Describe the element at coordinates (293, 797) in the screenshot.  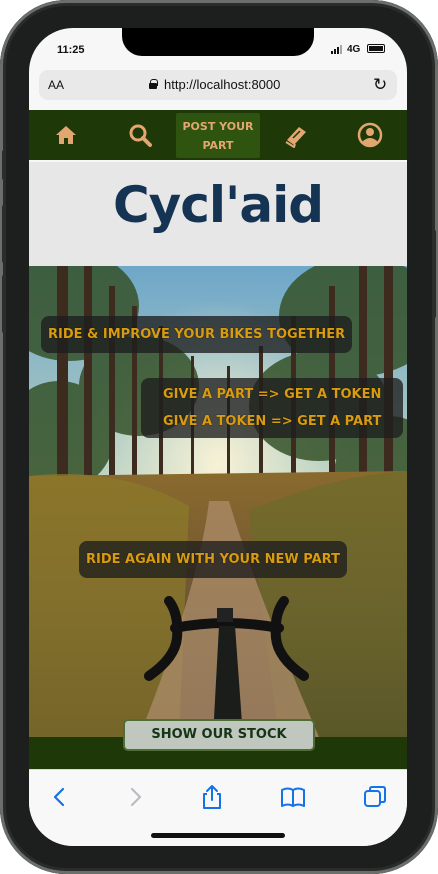
I see `bookmarks-icon` at that location.